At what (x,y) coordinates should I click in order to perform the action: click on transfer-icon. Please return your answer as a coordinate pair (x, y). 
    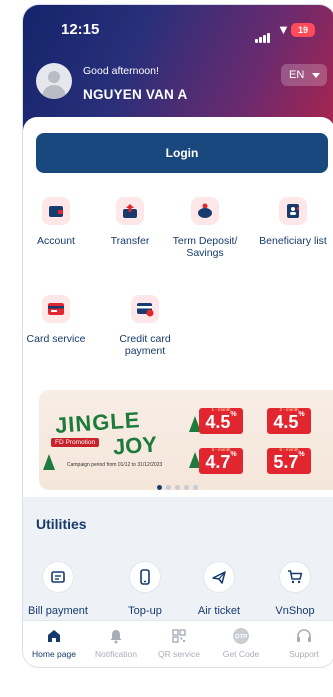
    Looking at the image, I should click on (130, 211).